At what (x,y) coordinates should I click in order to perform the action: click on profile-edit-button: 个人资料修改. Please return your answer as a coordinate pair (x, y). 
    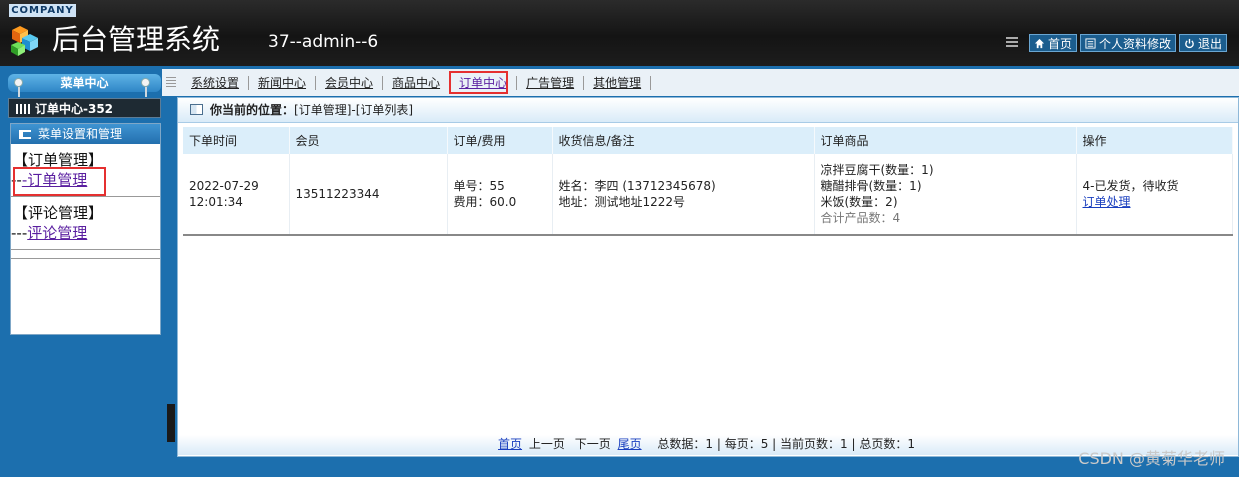
    Looking at the image, I should click on (1127, 43).